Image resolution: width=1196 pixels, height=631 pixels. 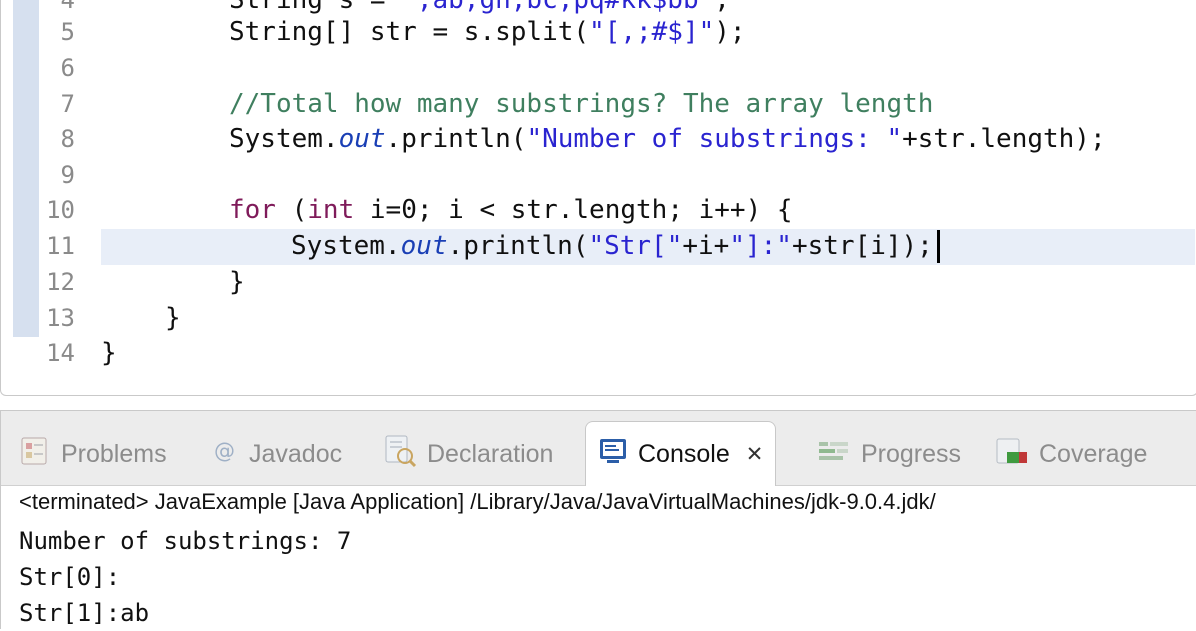 What do you see at coordinates (938, 246) in the screenshot?
I see `text-caret` at bounding box center [938, 246].